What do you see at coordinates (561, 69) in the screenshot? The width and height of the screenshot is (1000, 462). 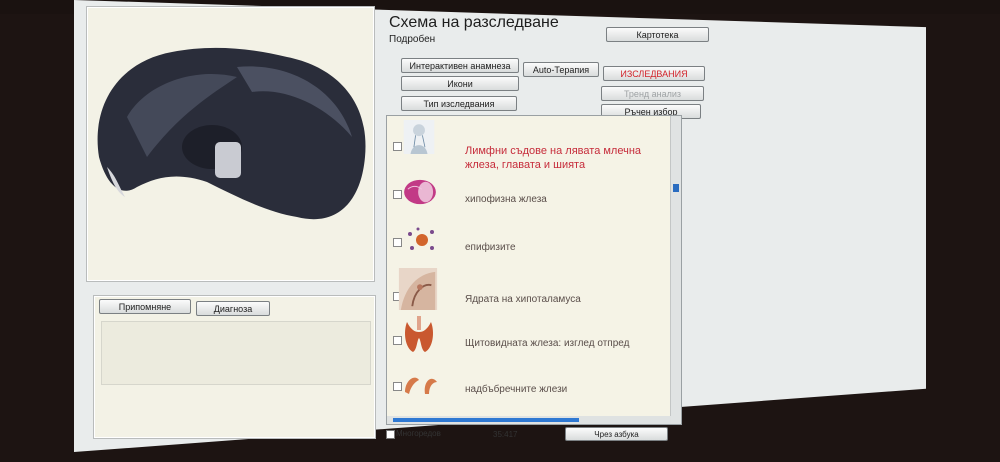 I see `auto-therapy-button: Auto-Терапия` at bounding box center [561, 69].